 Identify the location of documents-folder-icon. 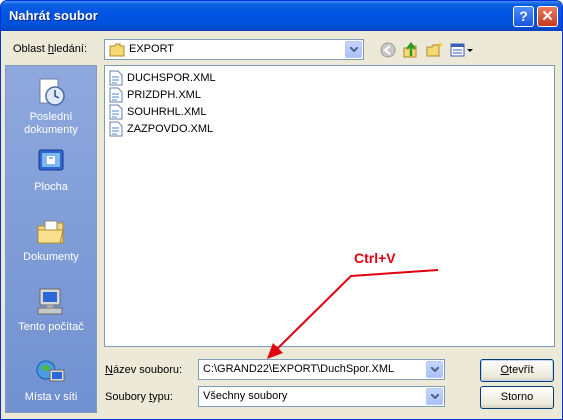
(50, 232).